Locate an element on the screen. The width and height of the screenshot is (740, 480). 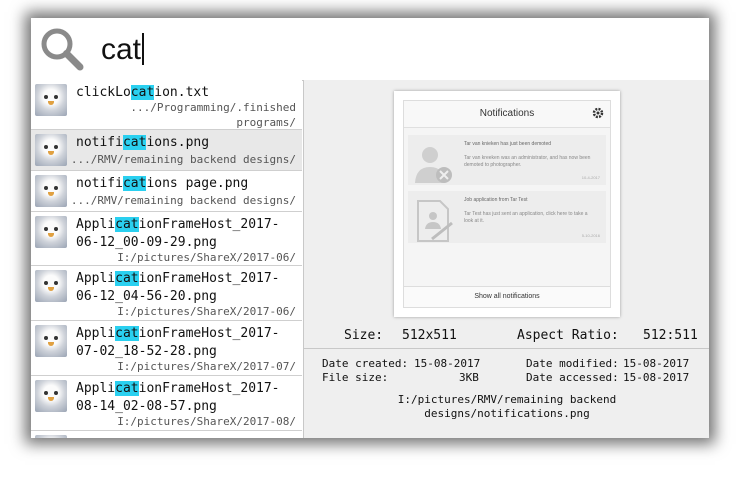
notification-date: 10-4-2017 is located at coordinates (590, 177).